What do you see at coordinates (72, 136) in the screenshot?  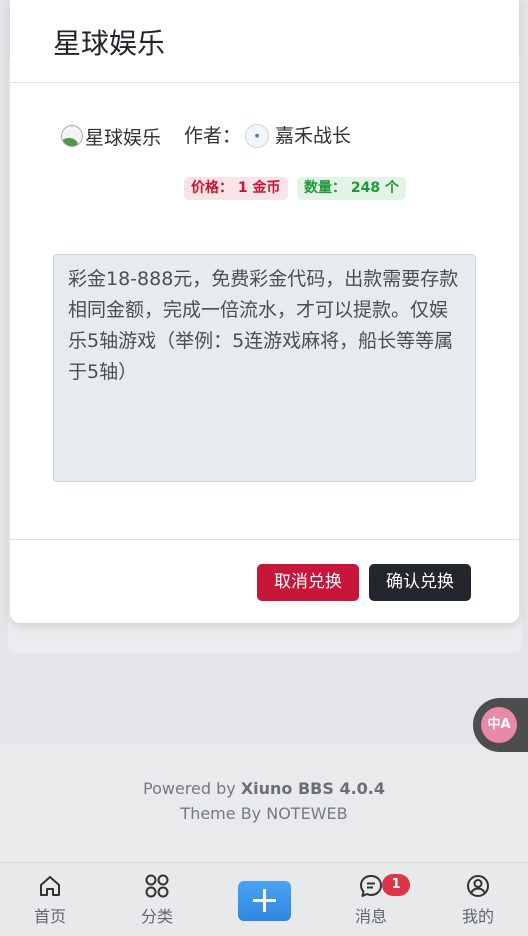 I see `broken-image-icon` at bounding box center [72, 136].